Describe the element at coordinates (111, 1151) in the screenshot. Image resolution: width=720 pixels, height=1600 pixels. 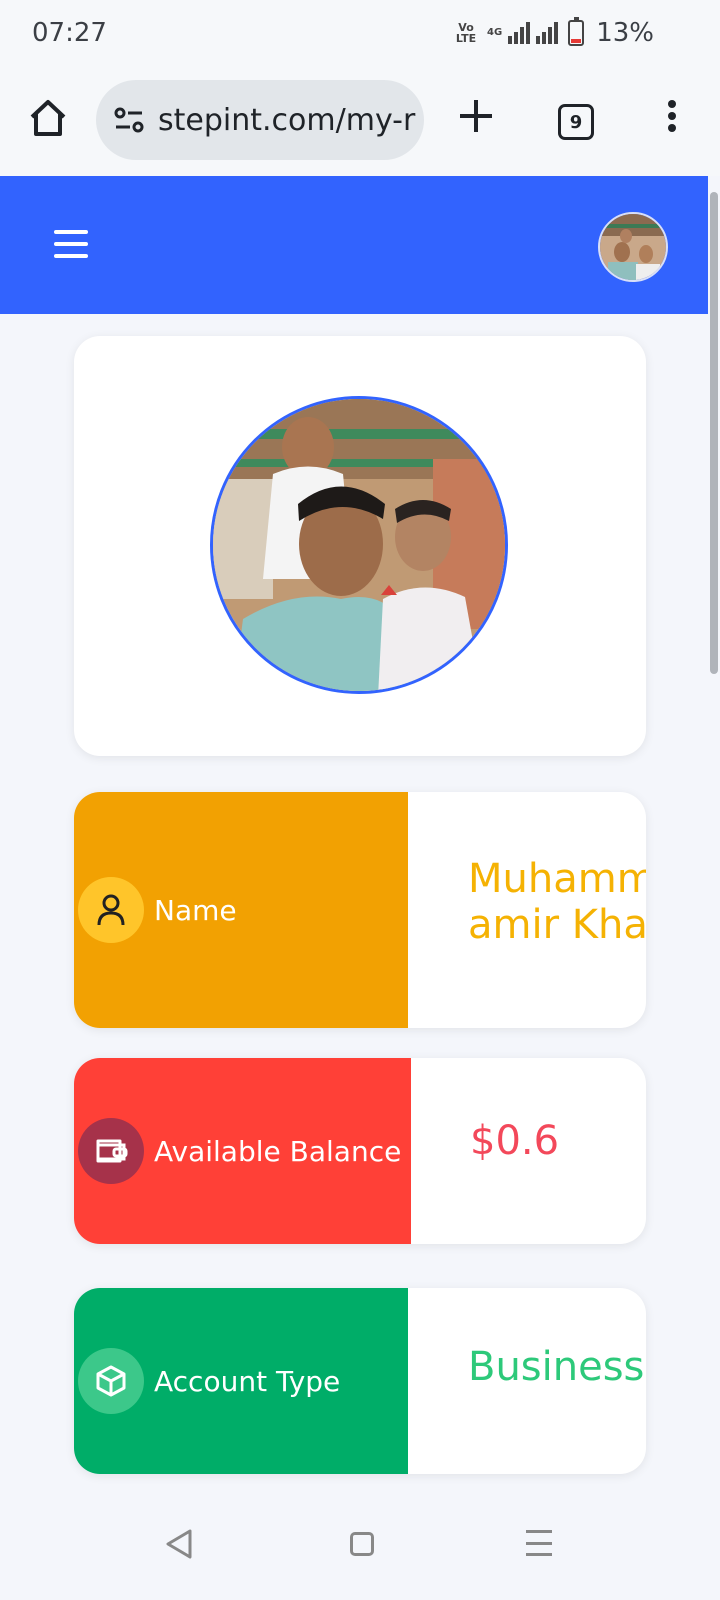
I see `wallet-icon` at that location.